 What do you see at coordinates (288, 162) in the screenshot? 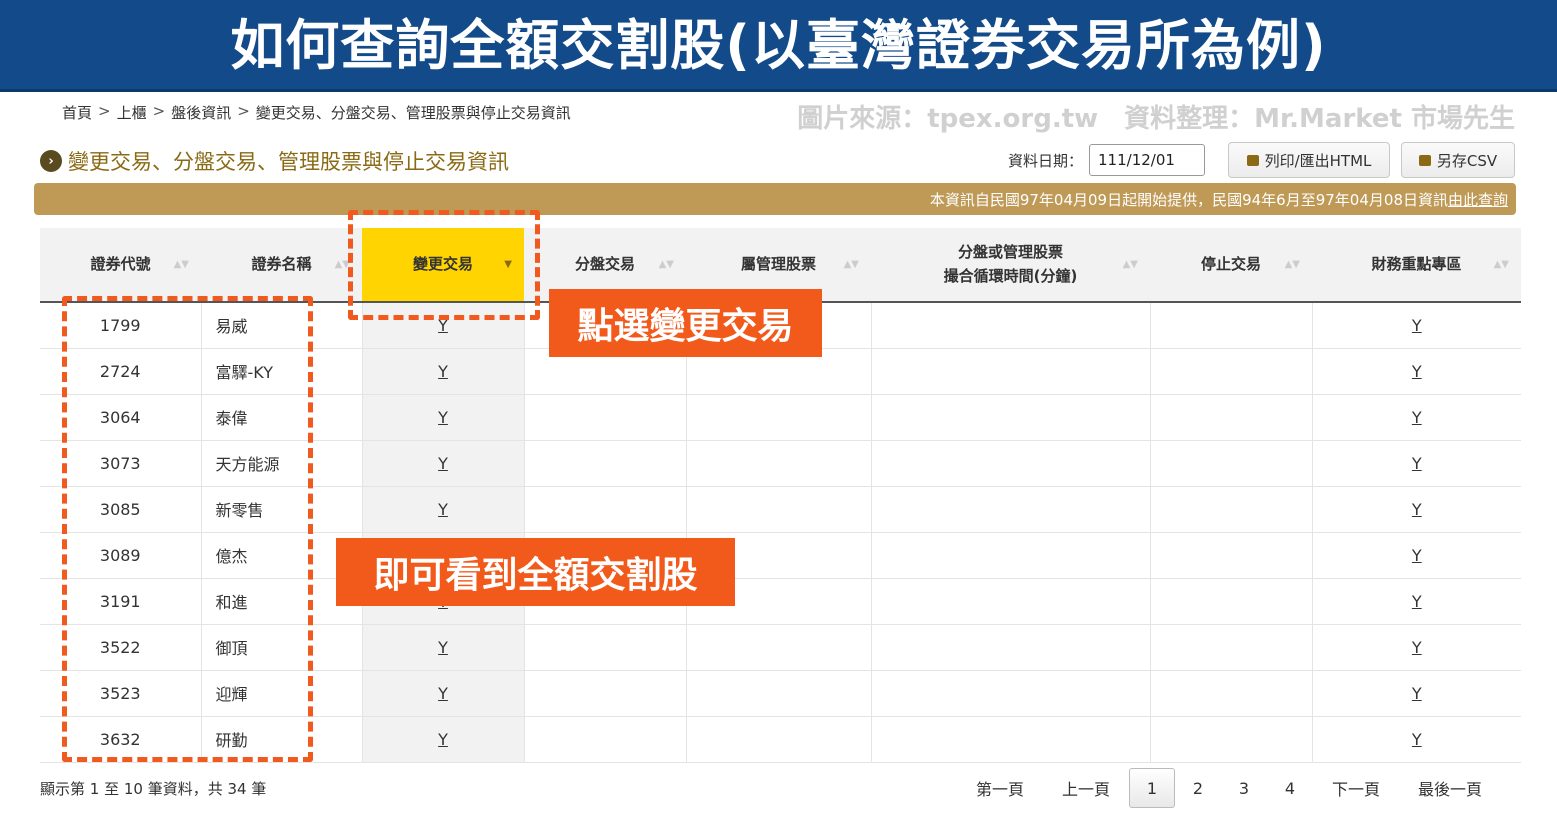
I see `section-title: 變更交易、分盤交易、管理股票與停止交易資訊` at bounding box center [288, 162].